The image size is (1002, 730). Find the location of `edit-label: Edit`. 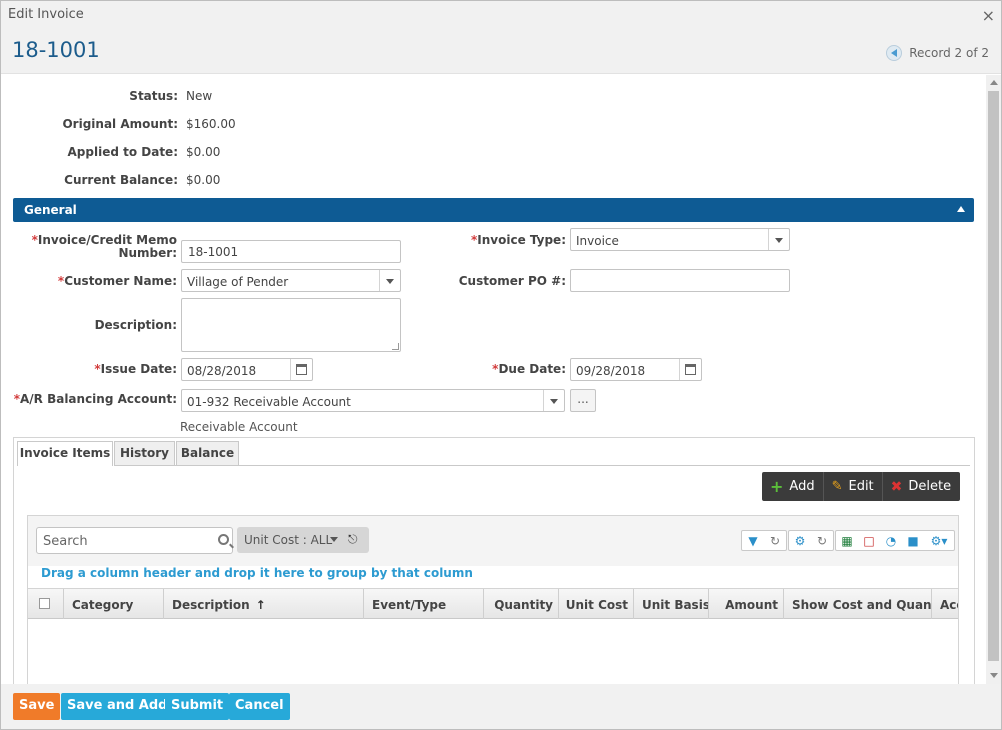

edit-label: Edit is located at coordinates (861, 486).